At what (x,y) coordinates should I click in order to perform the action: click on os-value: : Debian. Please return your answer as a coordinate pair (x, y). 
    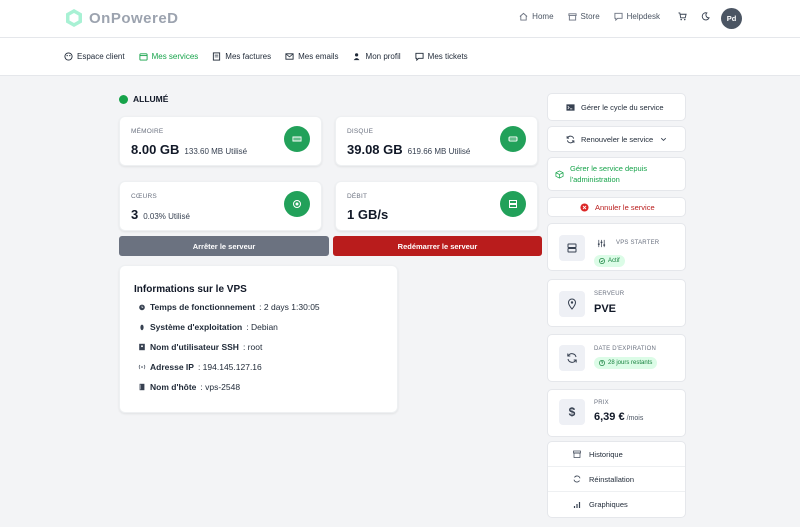
    Looking at the image, I should click on (262, 327).